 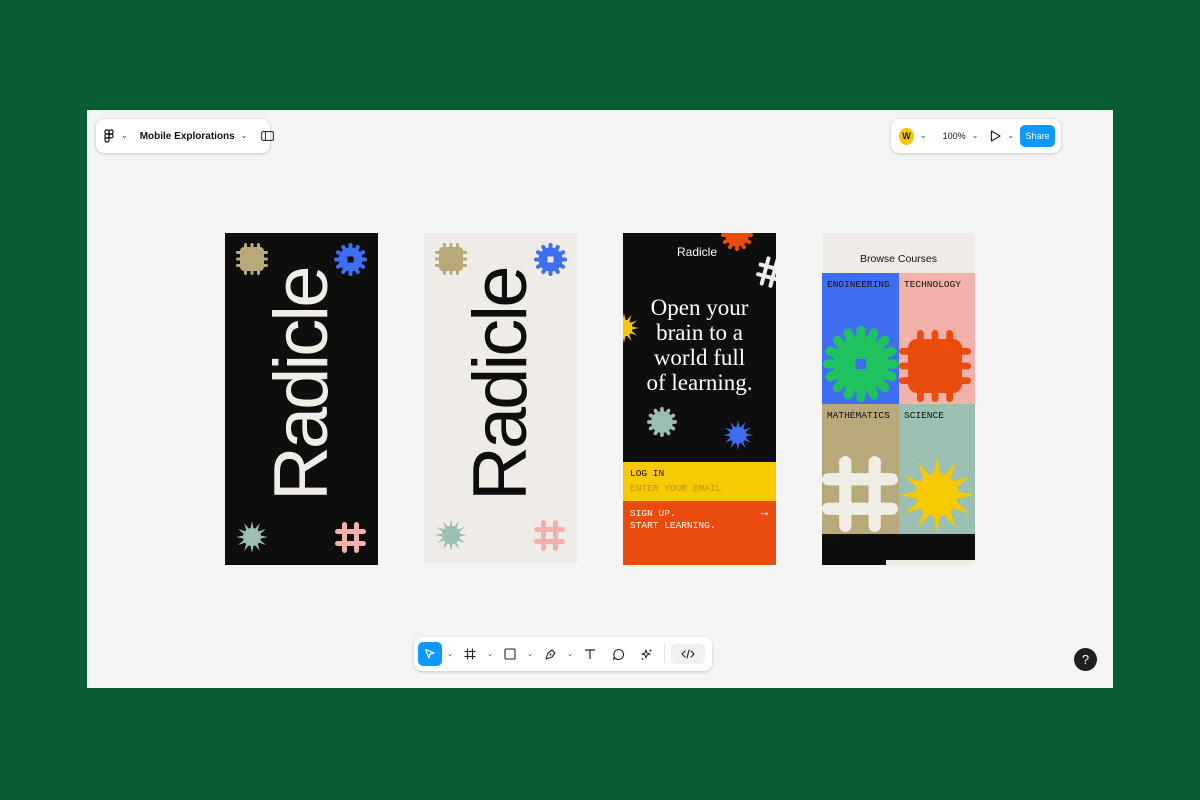 What do you see at coordinates (764, 511) in the screenshot?
I see `arrow-right-icon: →` at bounding box center [764, 511].